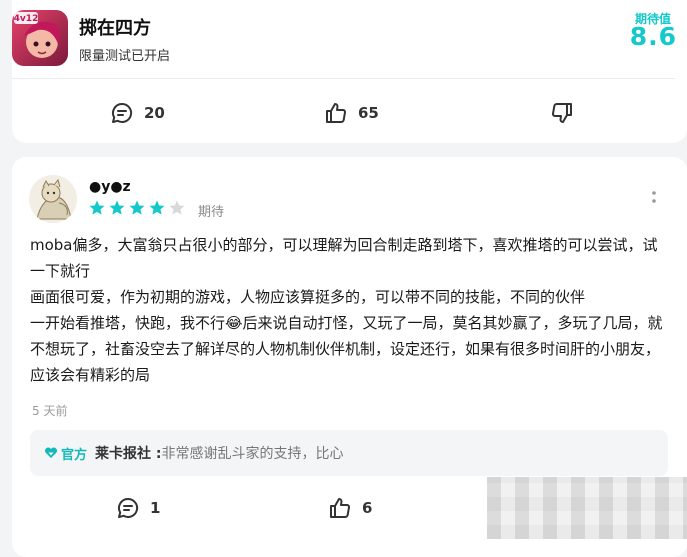  I want to click on comment-button: 20, so click(137, 113).